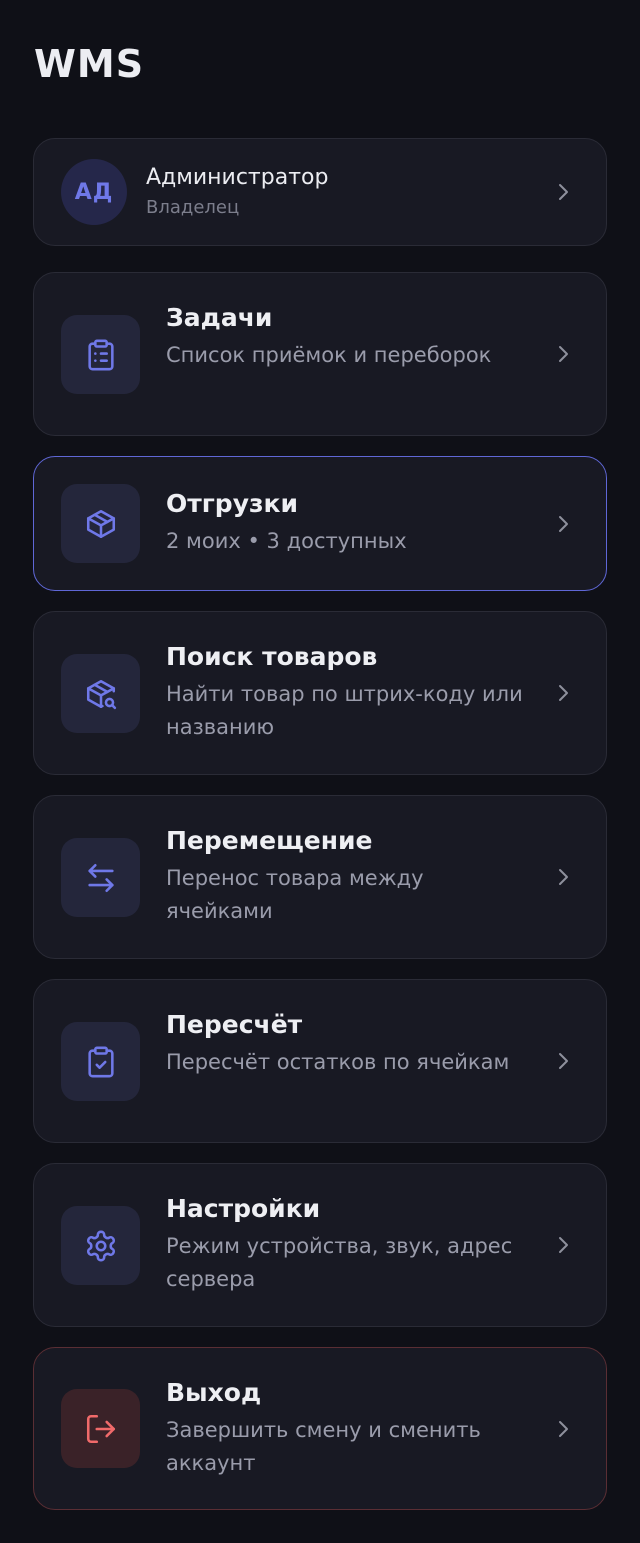 The width and height of the screenshot is (640, 1543). I want to click on clipboard-list-icon, so click(100, 354).